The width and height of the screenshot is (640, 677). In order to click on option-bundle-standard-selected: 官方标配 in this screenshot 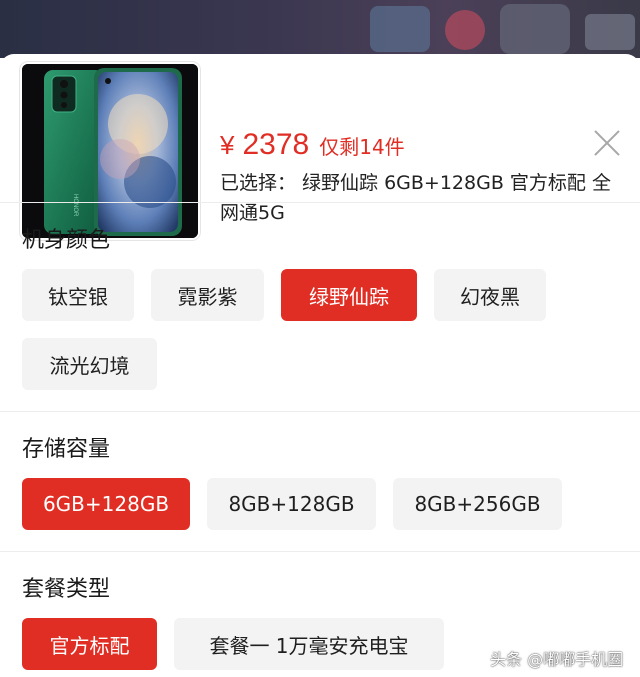, I will do `click(89, 644)`.